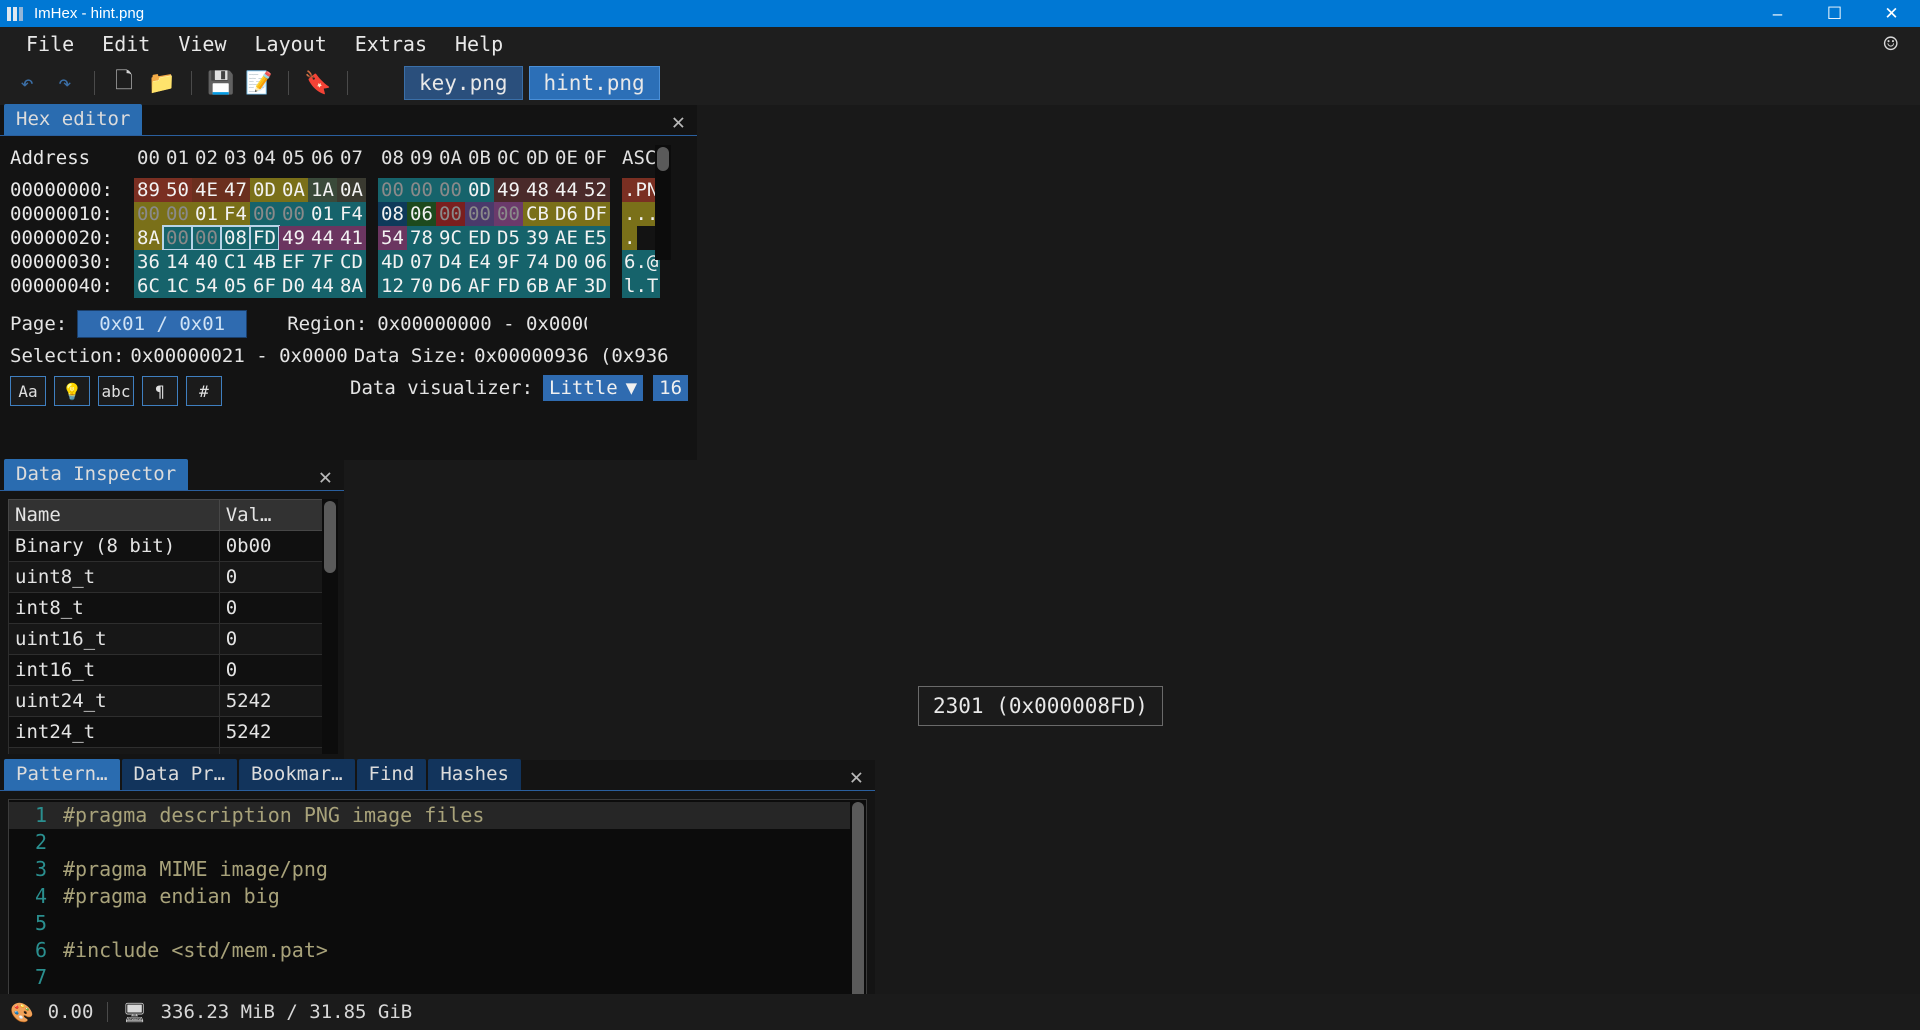 The image size is (1920, 1030). What do you see at coordinates (1891, 13) in the screenshot?
I see `close-button: ✕` at bounding box center [1891, 13].